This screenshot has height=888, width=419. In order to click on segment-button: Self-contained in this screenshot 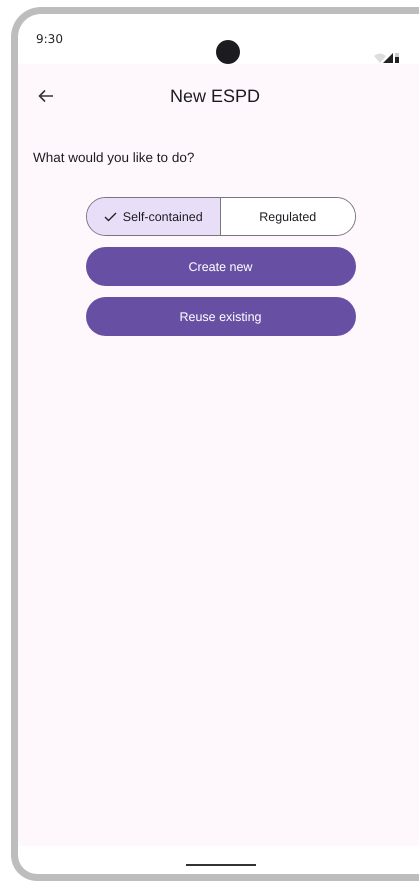, I will do `click(153, 216)`.